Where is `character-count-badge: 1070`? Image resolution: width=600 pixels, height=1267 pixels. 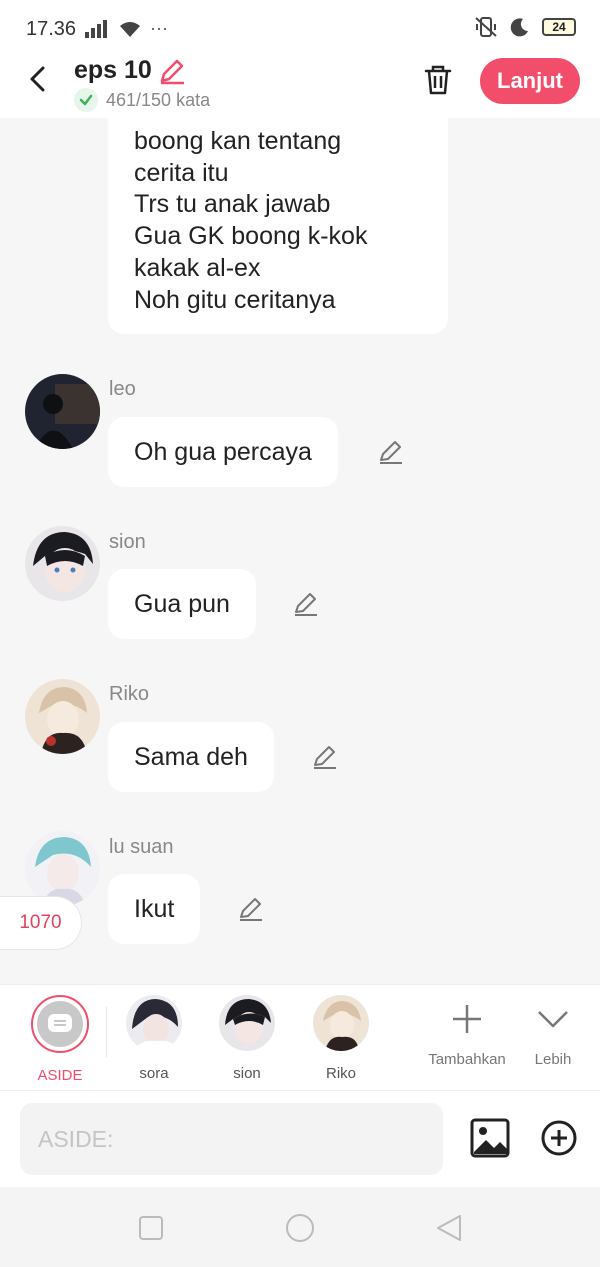
character-count-badge: 1070 is located at coordinates (41, 923).